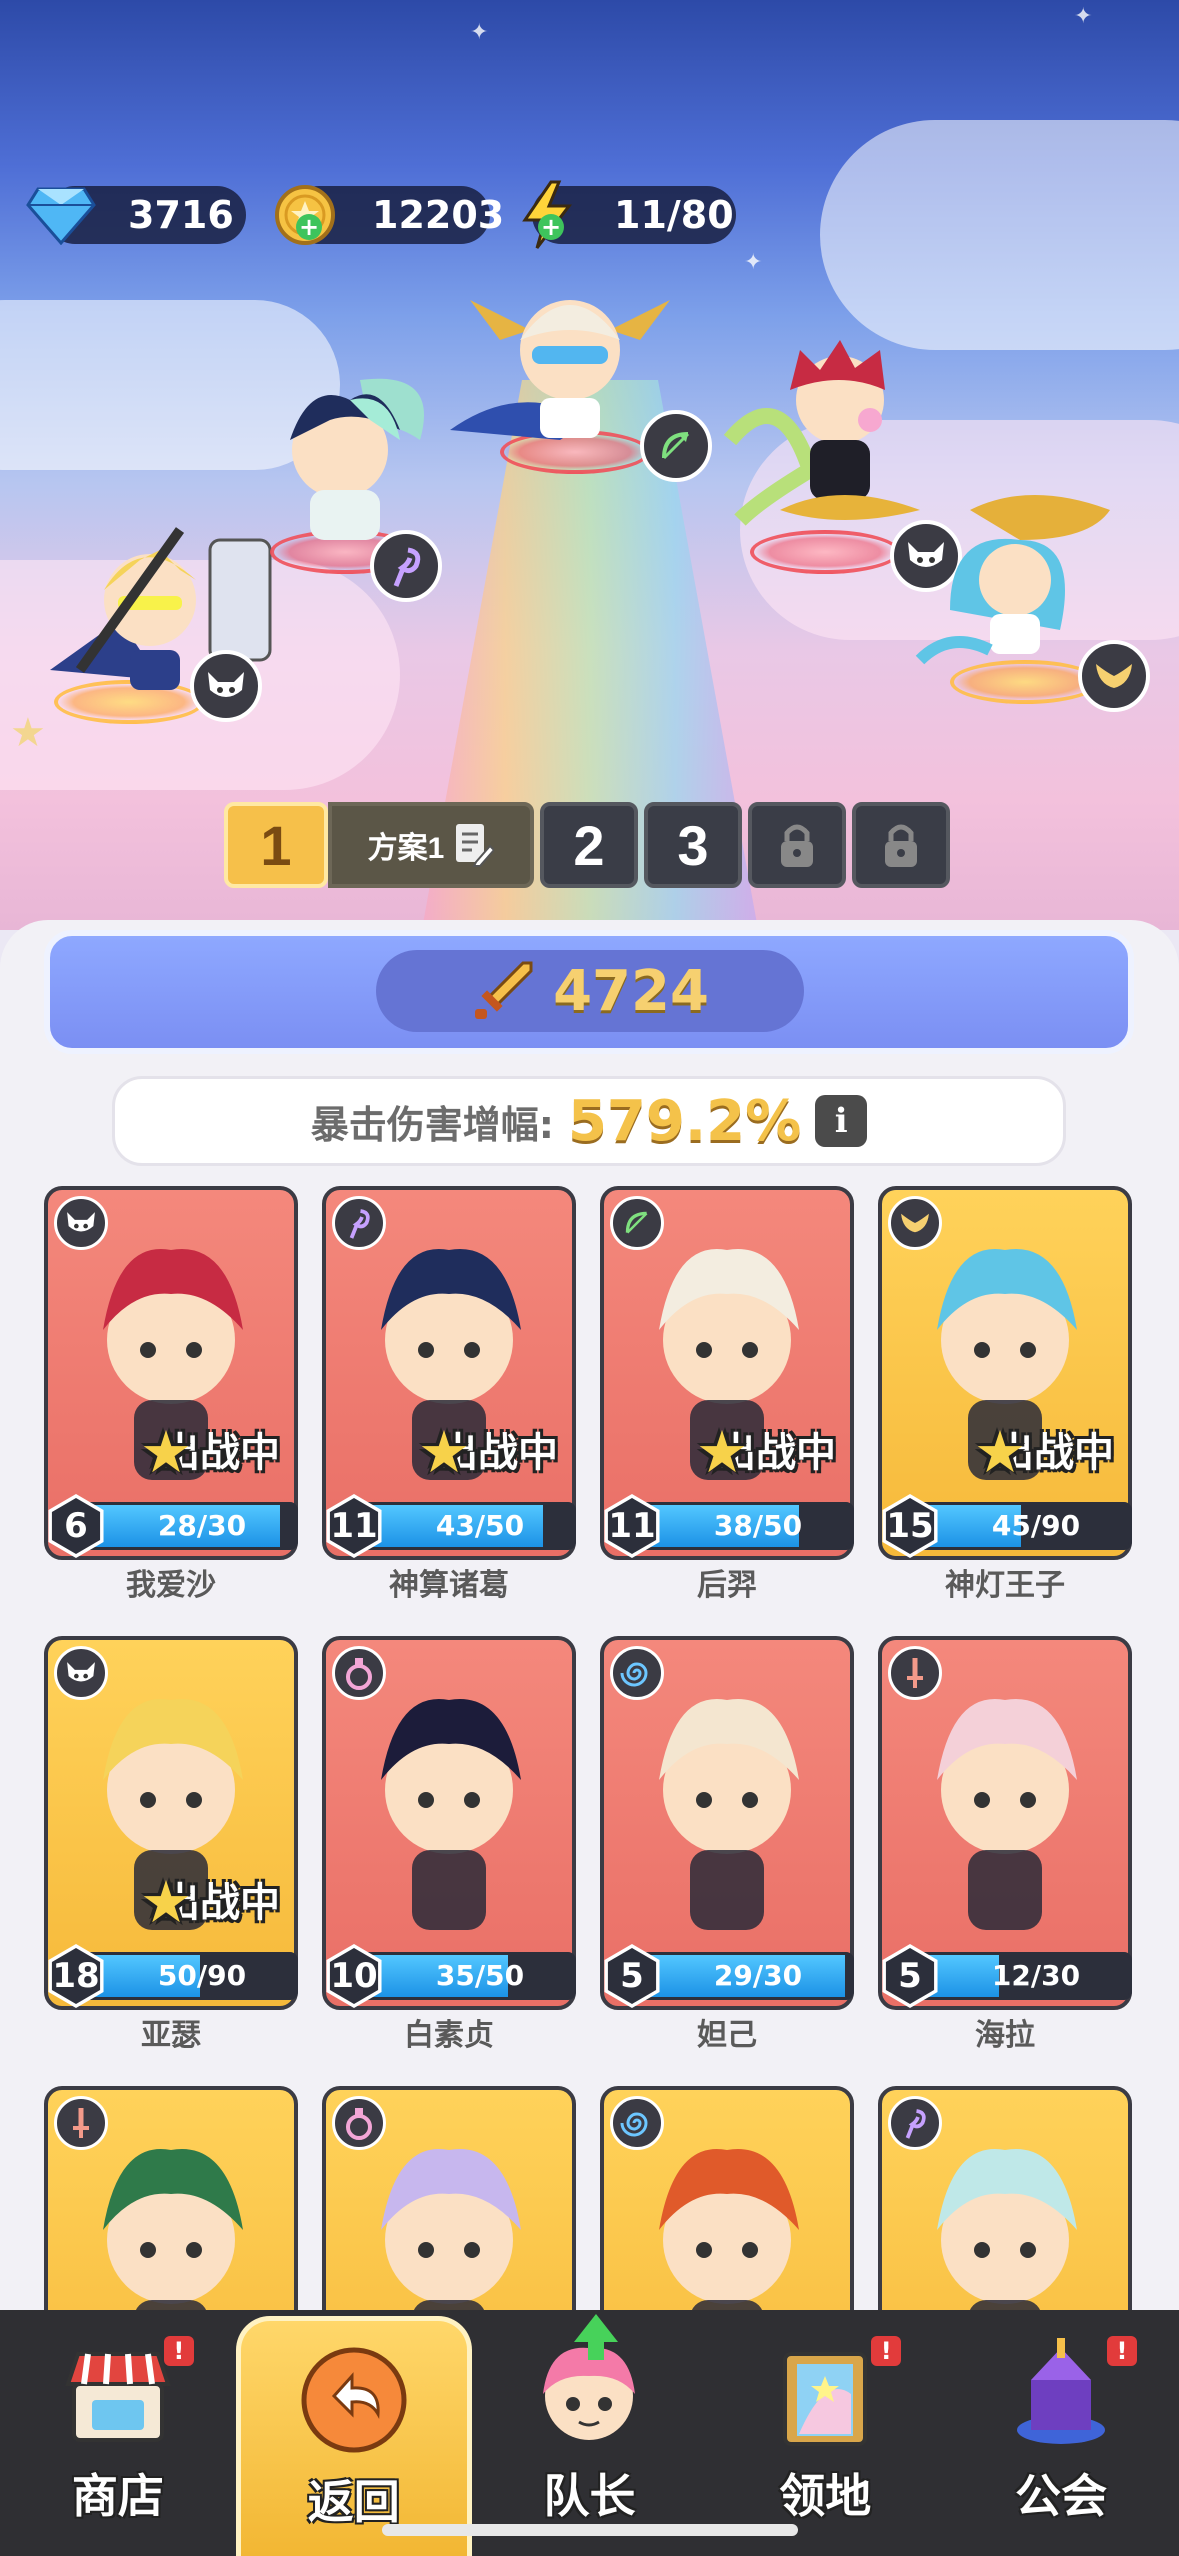 The height and width of the screenshot is (2556, 1179). Describe the element at coordinates (432, 1124) in the screenshot. I see `crit-damage-label: 暴击伤害增幅:` at that location.